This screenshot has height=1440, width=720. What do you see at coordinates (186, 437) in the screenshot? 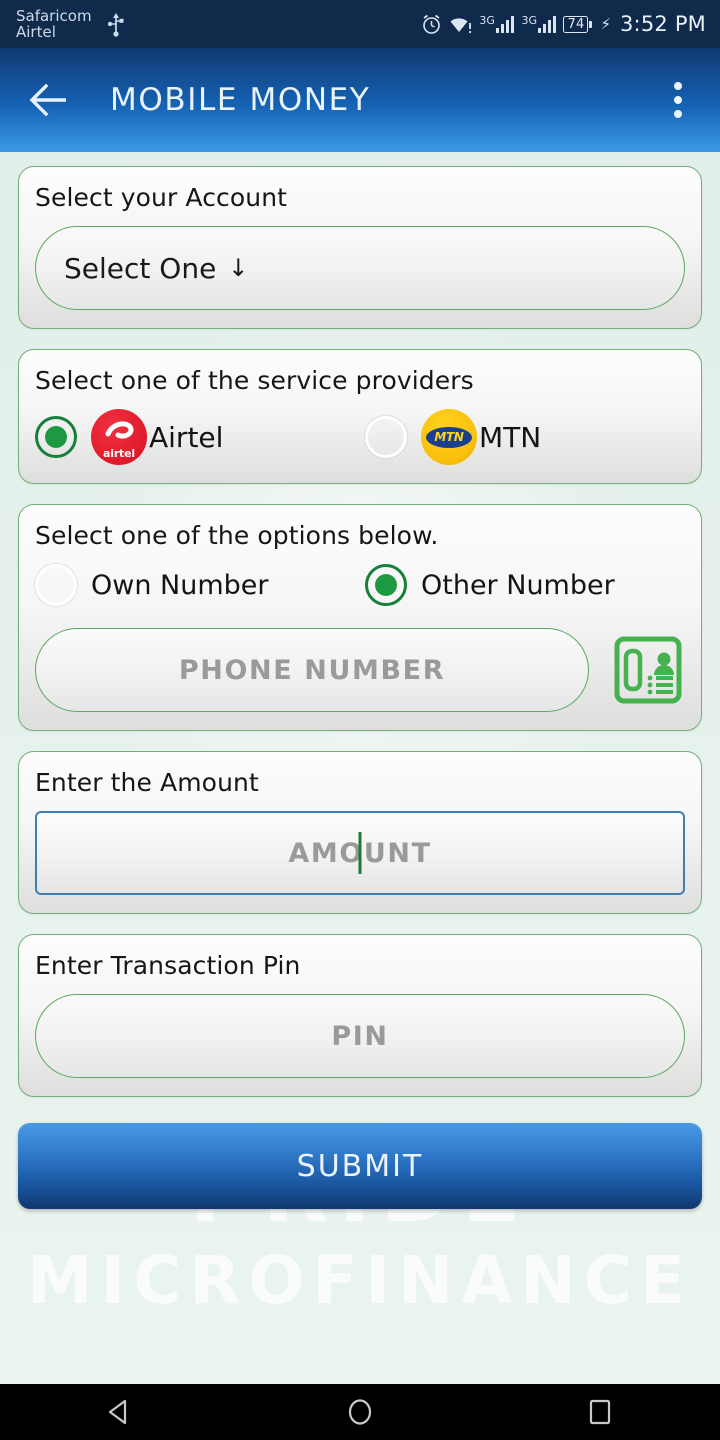
I see `provider-label-airtel: Airtel` at bounding box center [186, 437].